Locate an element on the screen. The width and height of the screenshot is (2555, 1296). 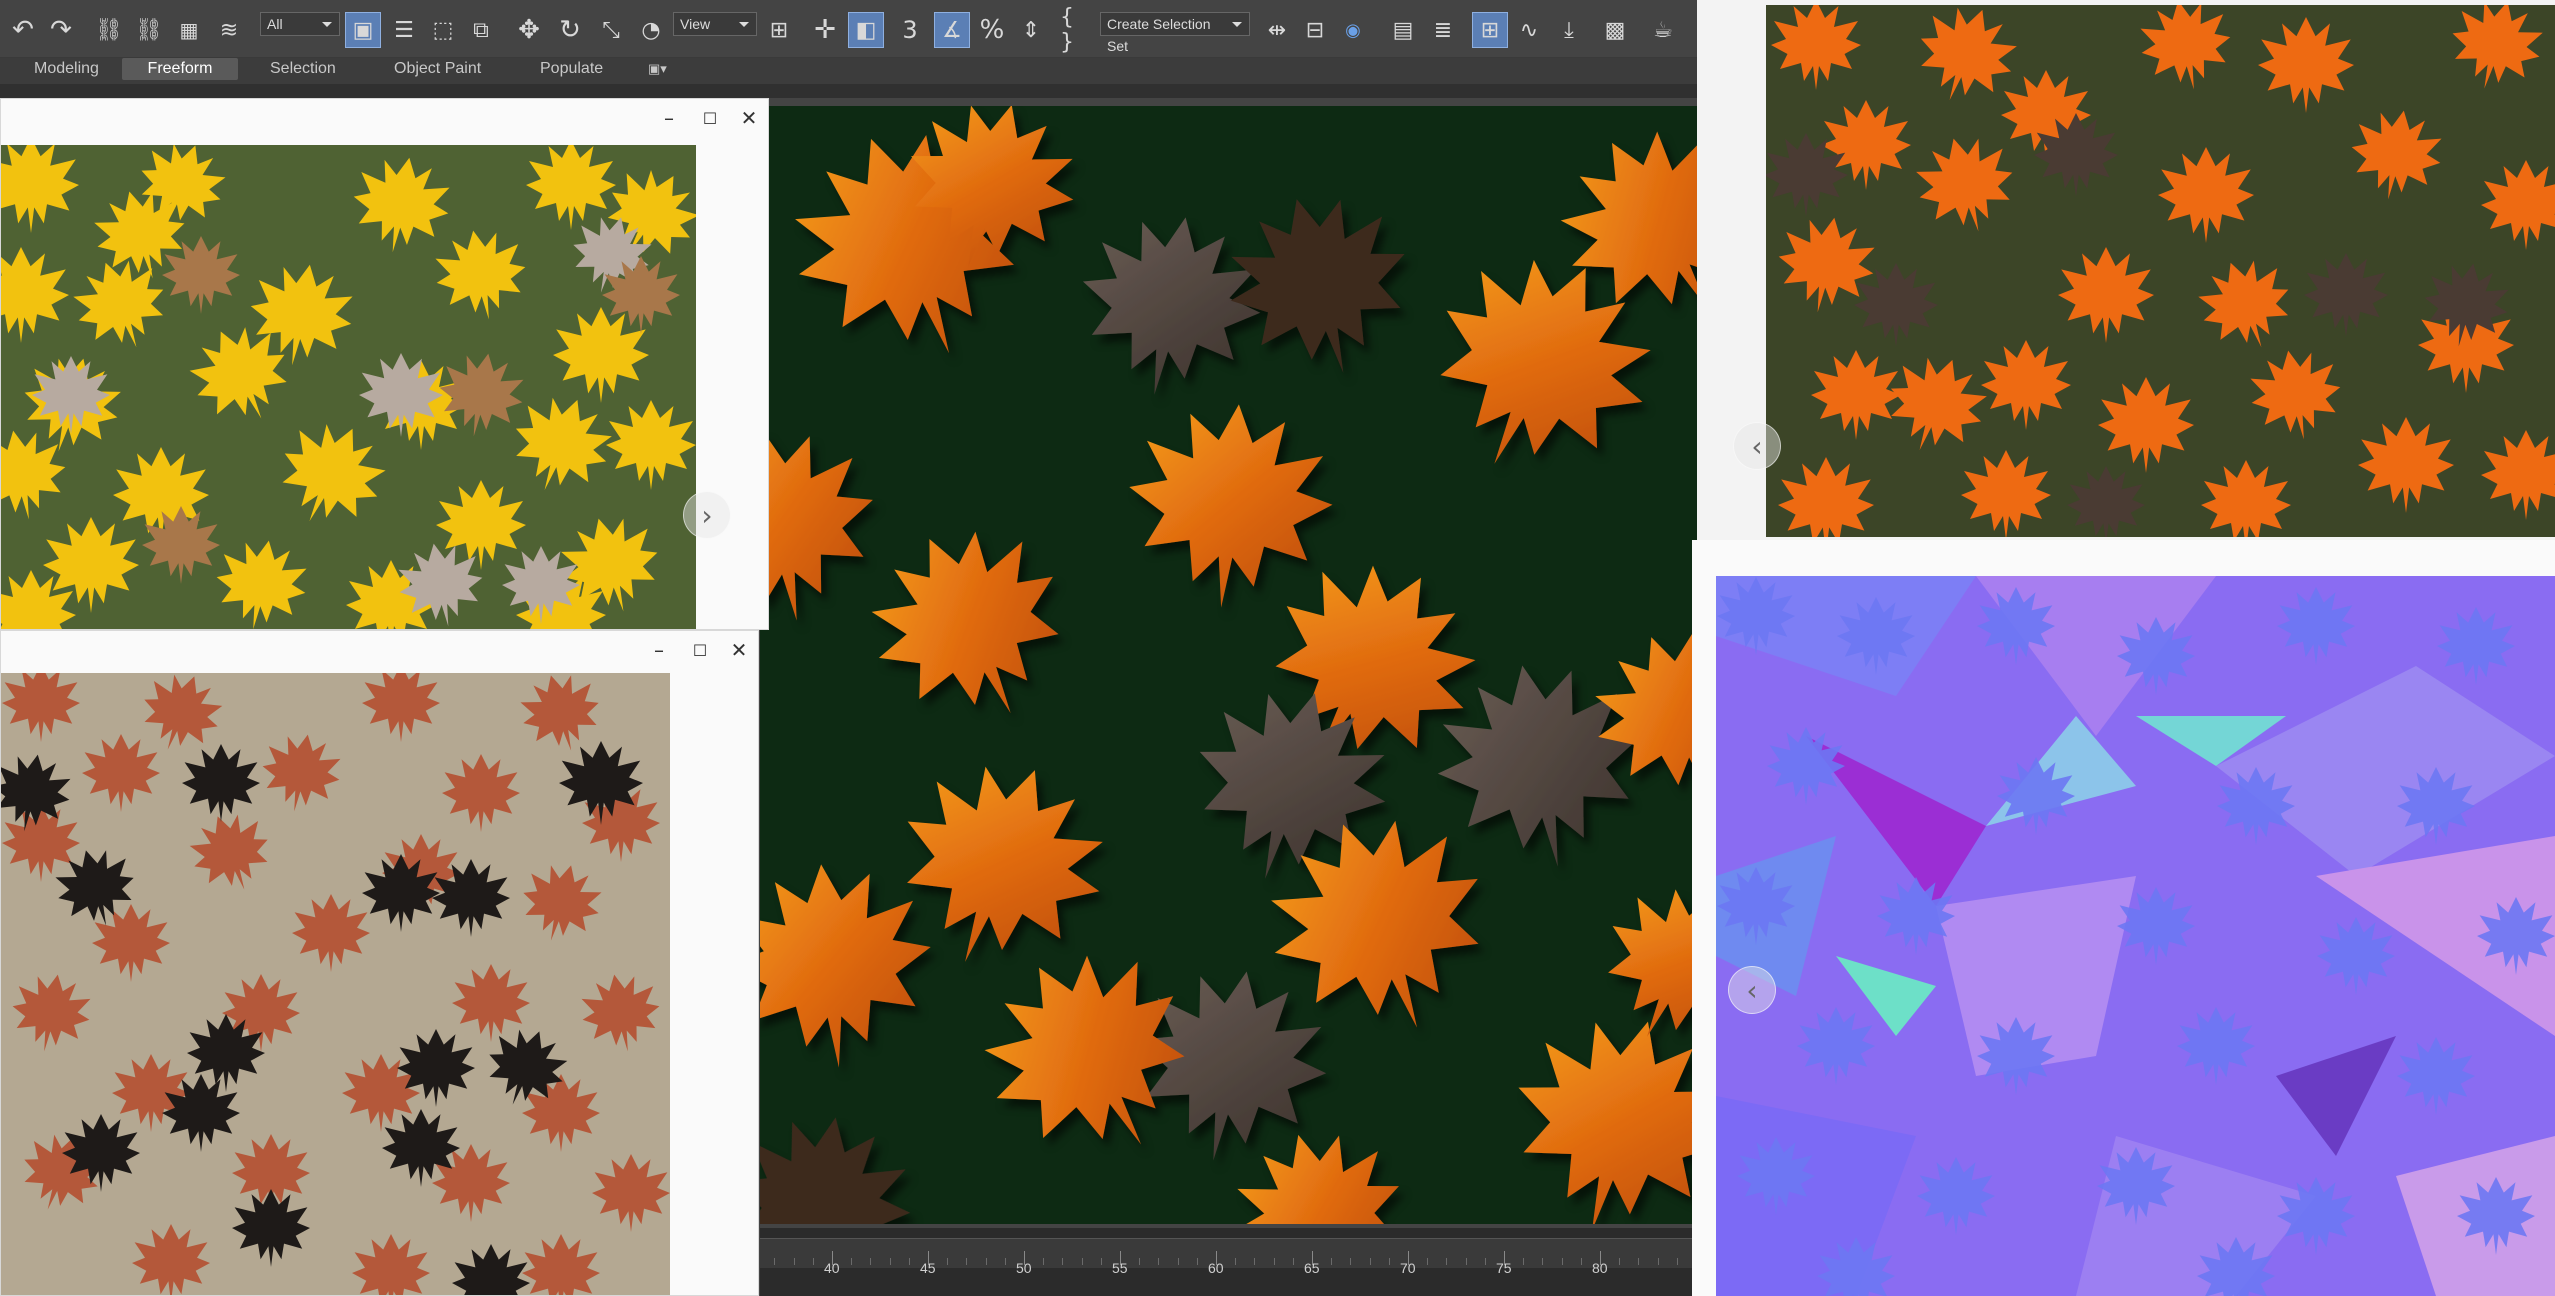
reference-coordinate-select: View is located at coordinates (715, 24).